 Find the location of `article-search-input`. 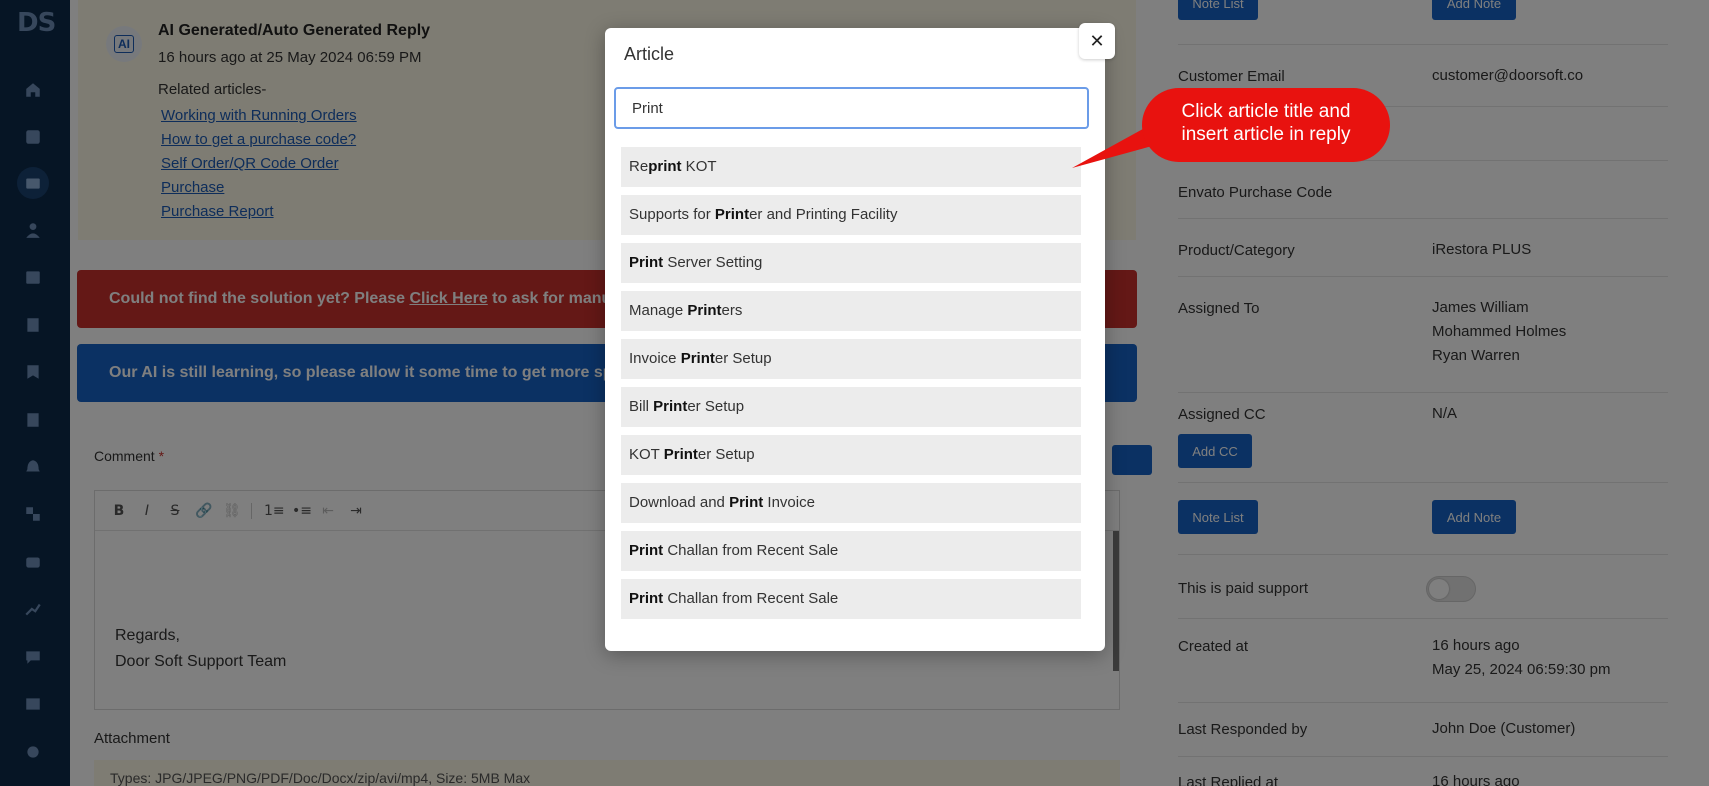

article-search-input is located at coordinates (851, 108).